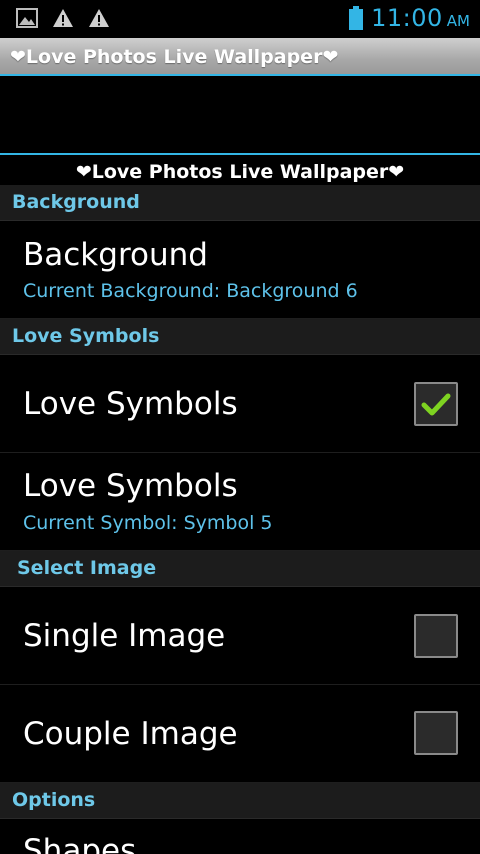  I want to click on category-label: Select Image, so click(87, 568).